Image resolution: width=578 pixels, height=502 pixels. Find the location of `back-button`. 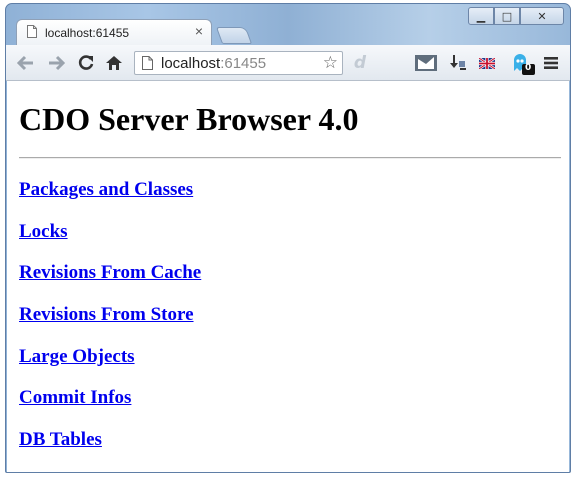

back-button is located at coordinates (26, 63).